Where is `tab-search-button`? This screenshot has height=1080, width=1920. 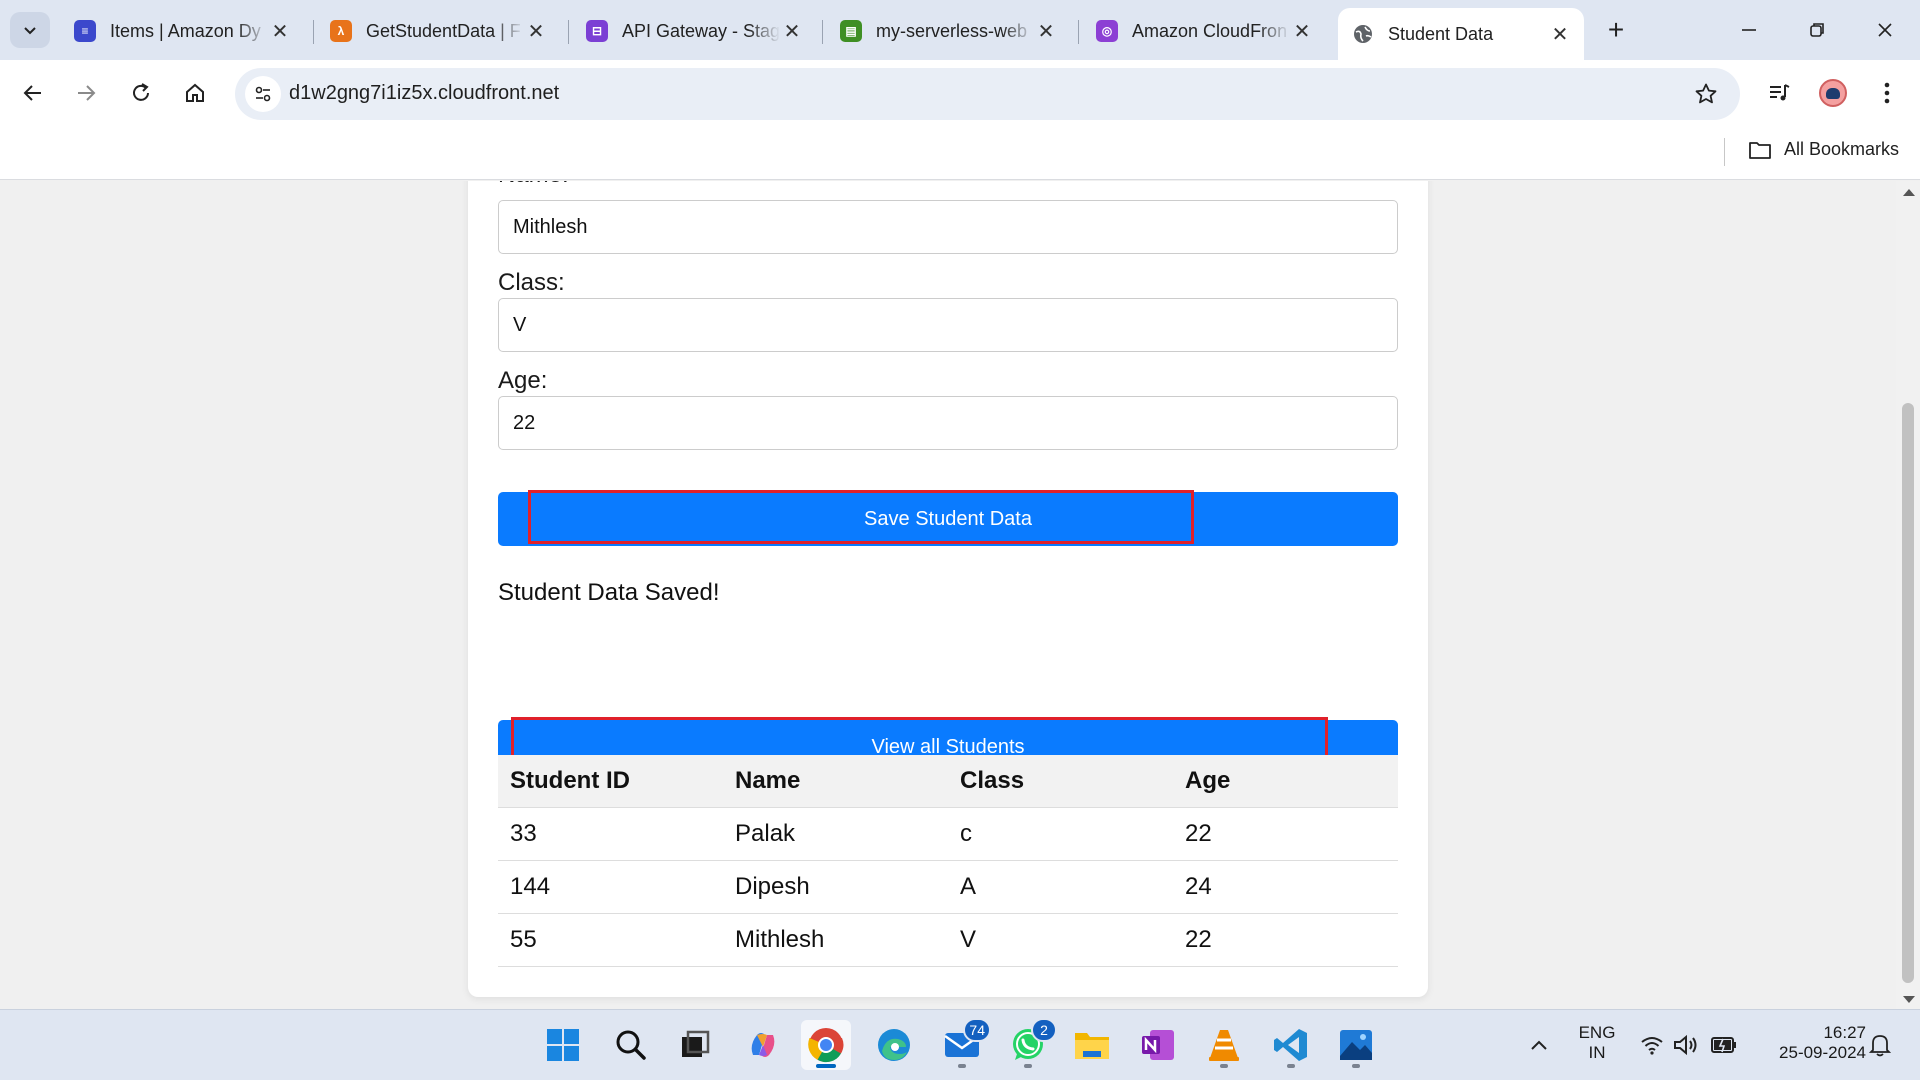 tab-search-button is located at coordinates (30, 30).